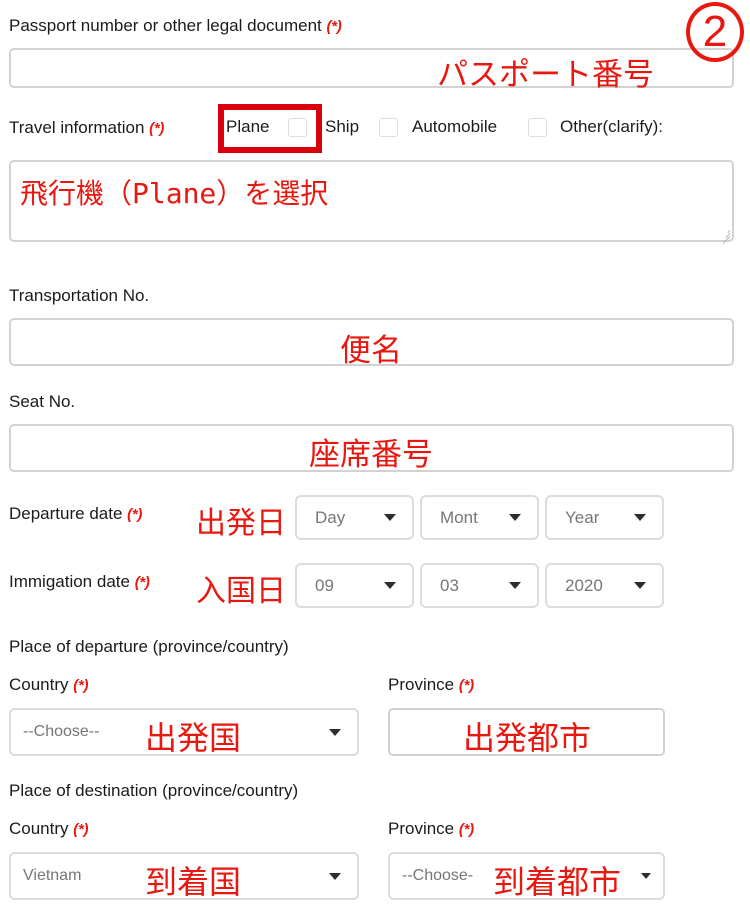 This screenshot has width=750, height=910. Describe the element at coordinates (330, 517) in the screenshot. I see `departure-day-value: Day` at that location.